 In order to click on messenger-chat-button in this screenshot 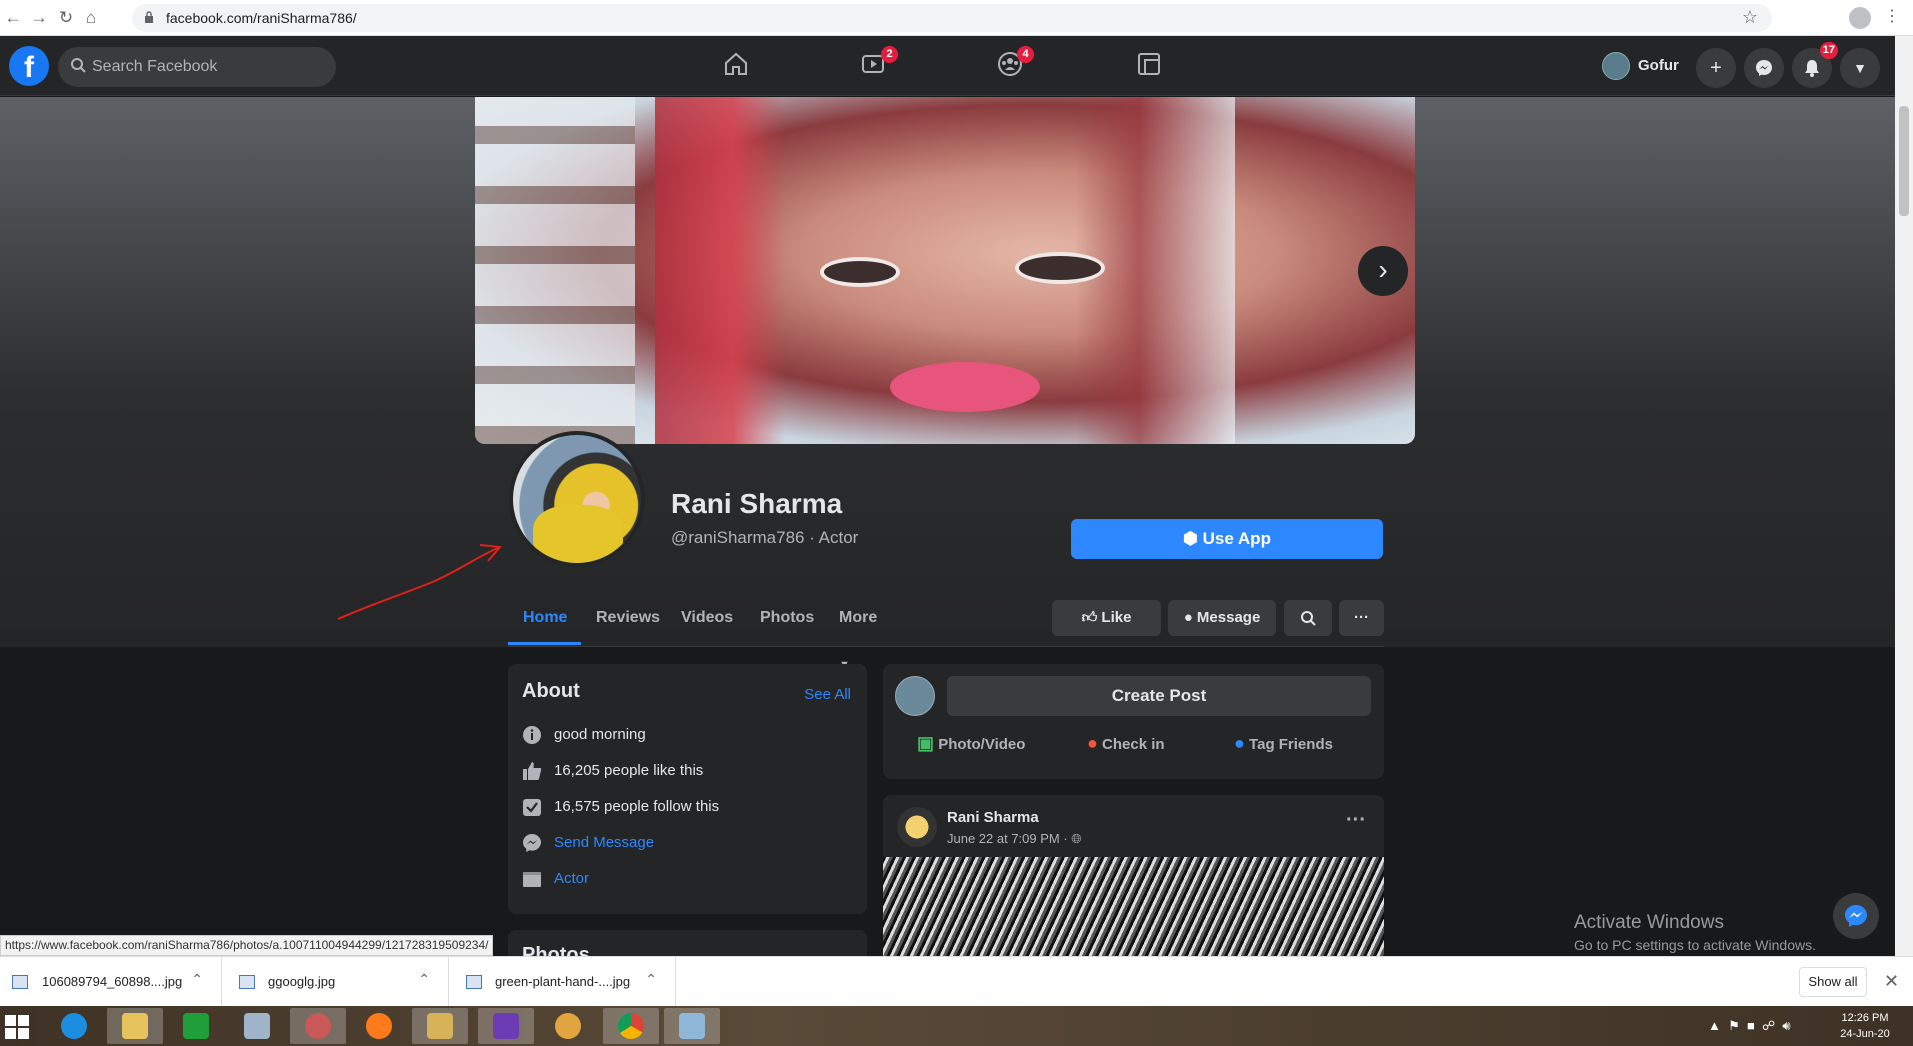, I will do `click(1856, 916)`.